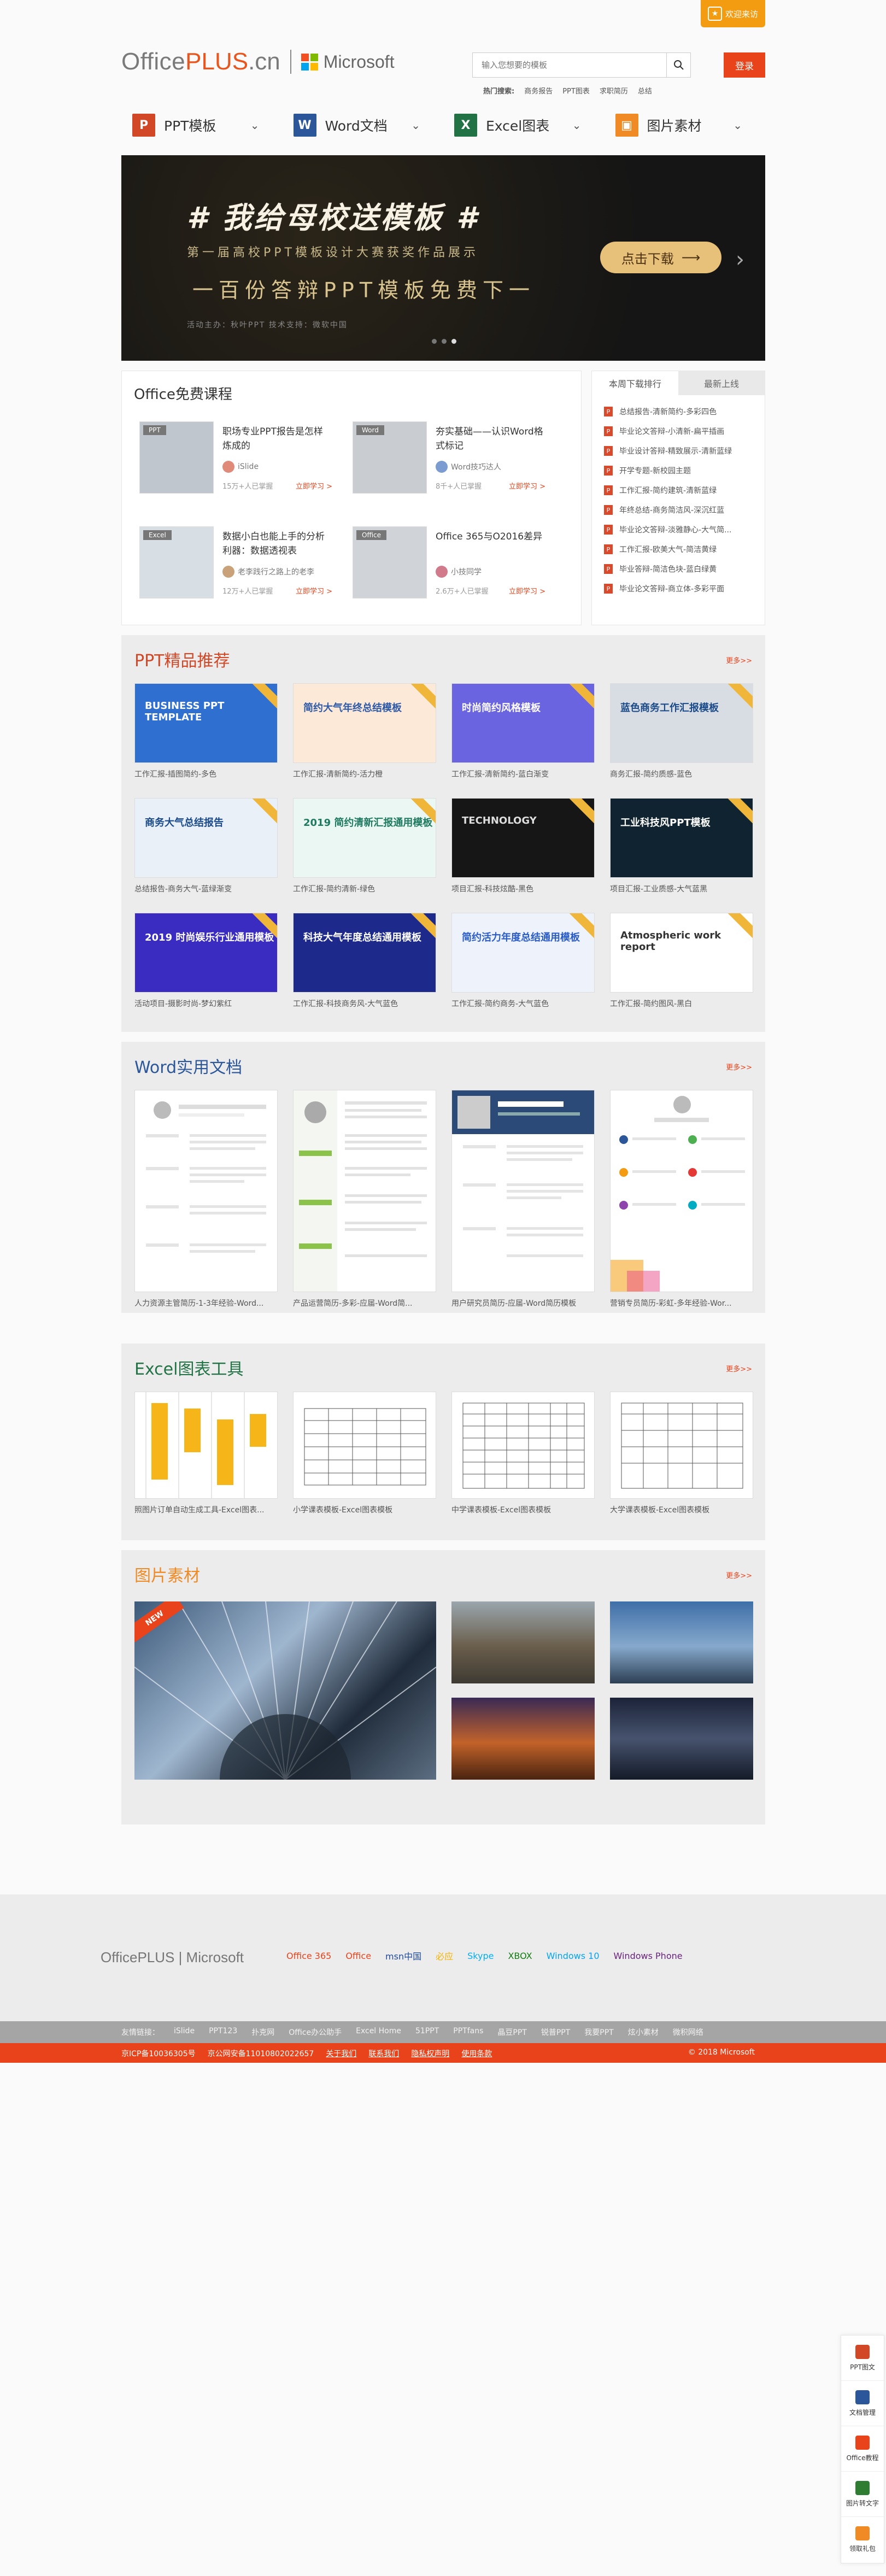 The height and width of the screenshot is (2576, 886). I want to click on ppt-tile: 商务大气总结报告 总结报告-商务大气-蓝绿渐变, so click(206, 846).